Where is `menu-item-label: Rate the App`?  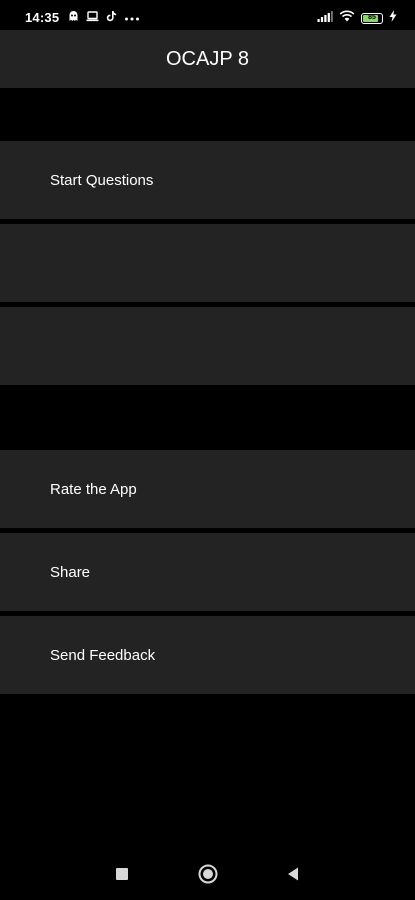
menu-item-label: Rate the App is located at coordinates (93, 489).